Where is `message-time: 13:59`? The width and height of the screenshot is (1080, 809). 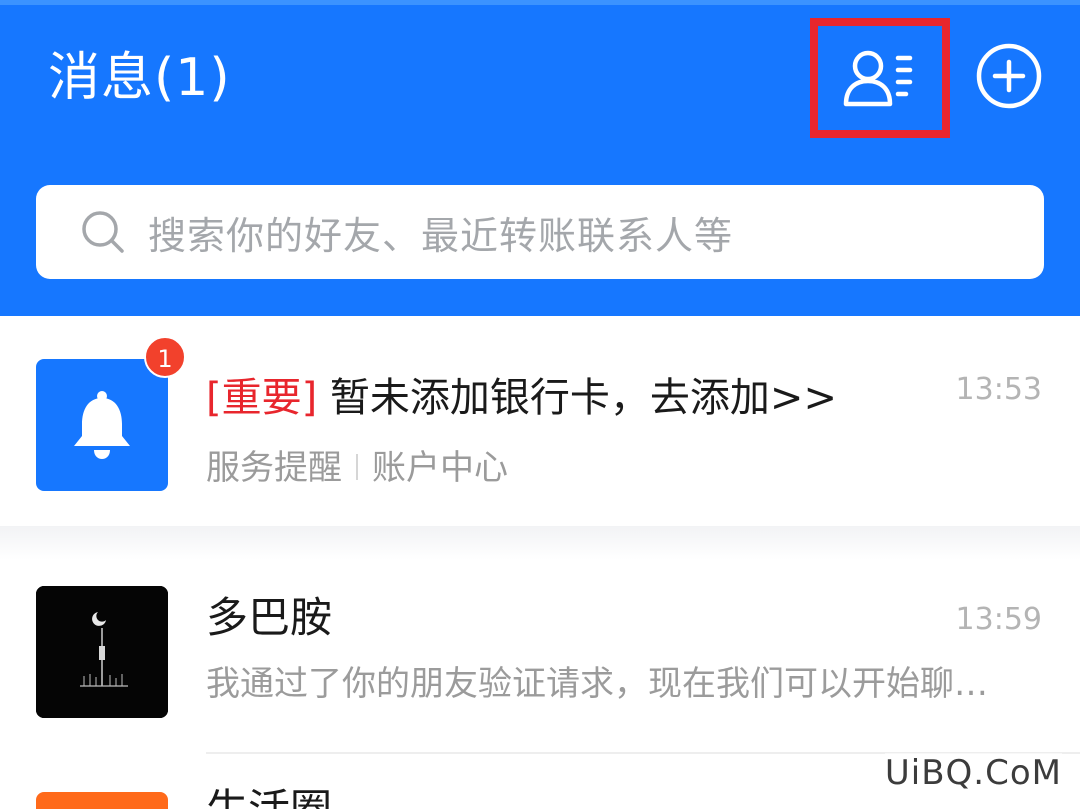 message-time: 13:59 is located at coordinates (998, 619).